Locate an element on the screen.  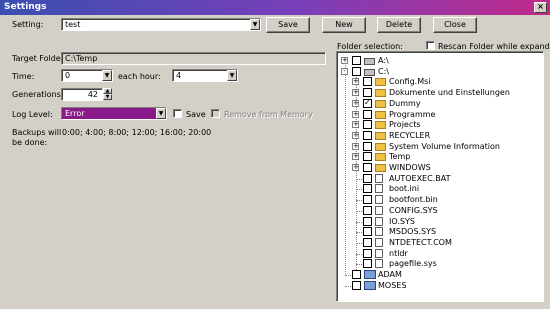
collapse-icon: - is located at coordinates (344, 71).